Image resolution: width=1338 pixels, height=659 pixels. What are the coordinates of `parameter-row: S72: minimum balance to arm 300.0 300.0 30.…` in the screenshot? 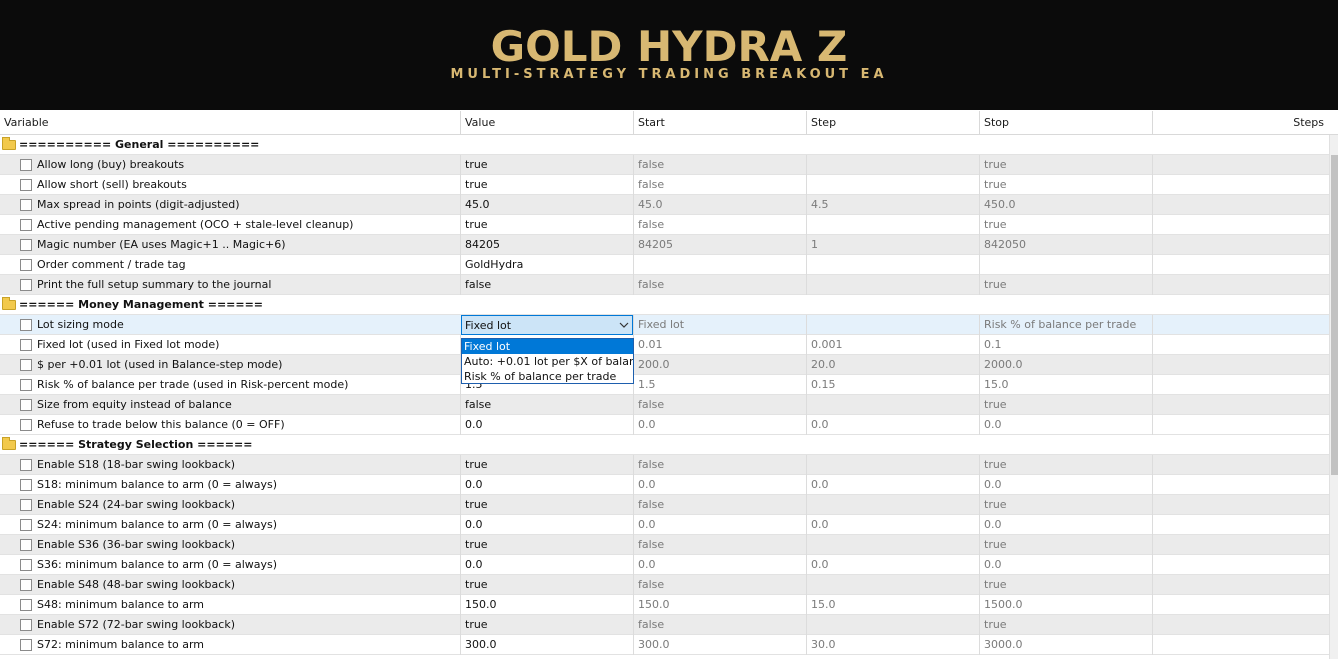 It's located at (664, 645).